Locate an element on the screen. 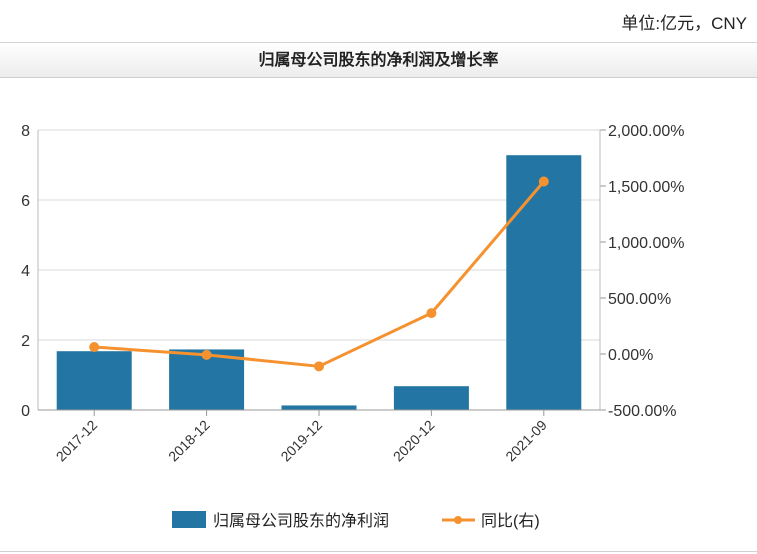 The height and width of the screenshot is (554, 757). y-right-tick-label: 500.00% is located at coordinates (639, 299).